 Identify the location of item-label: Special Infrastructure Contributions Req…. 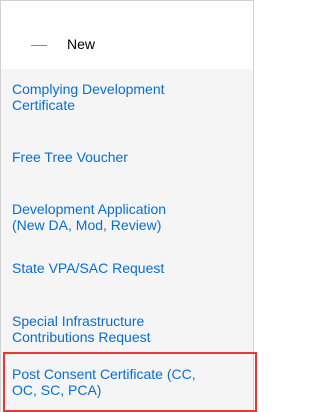
(81, 329).